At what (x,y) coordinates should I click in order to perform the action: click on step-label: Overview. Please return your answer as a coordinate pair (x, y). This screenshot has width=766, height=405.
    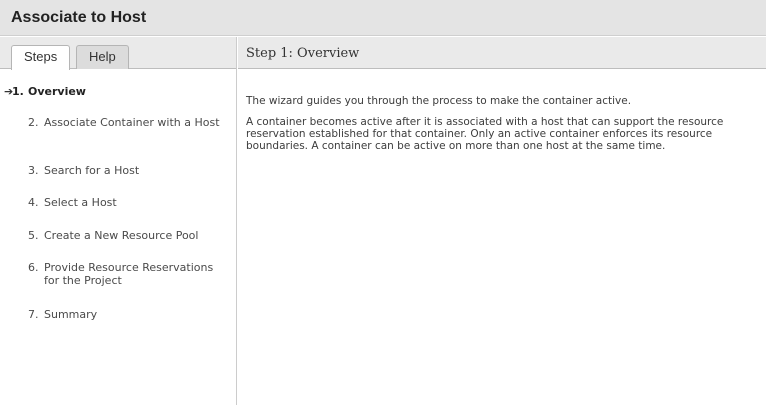
    Looking at the image, I should click on (57, 91).